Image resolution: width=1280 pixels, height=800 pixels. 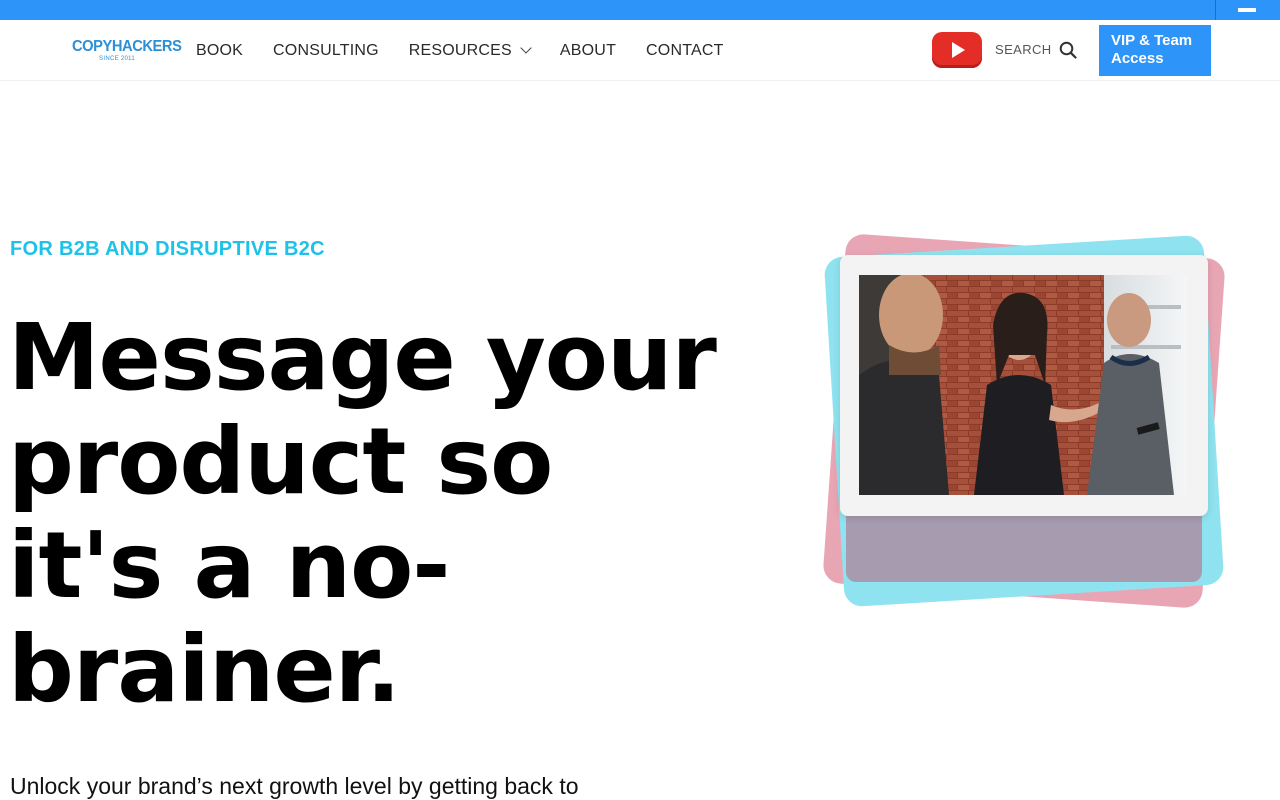 What do you see at coordinates (280, 461) in the screenshot?
I see `headline-line: product so` at bounding box center [280, 461].